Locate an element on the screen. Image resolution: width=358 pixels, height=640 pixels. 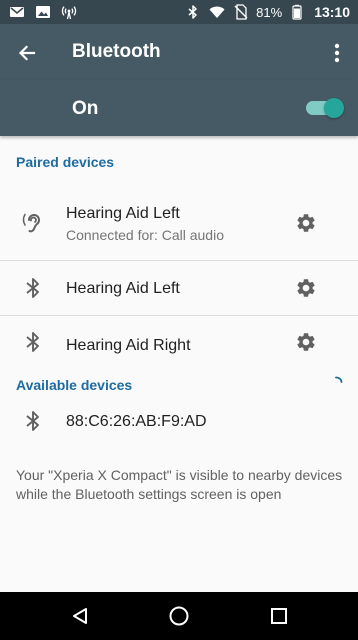
home-circle-icon is located at coordinates (179, 616).